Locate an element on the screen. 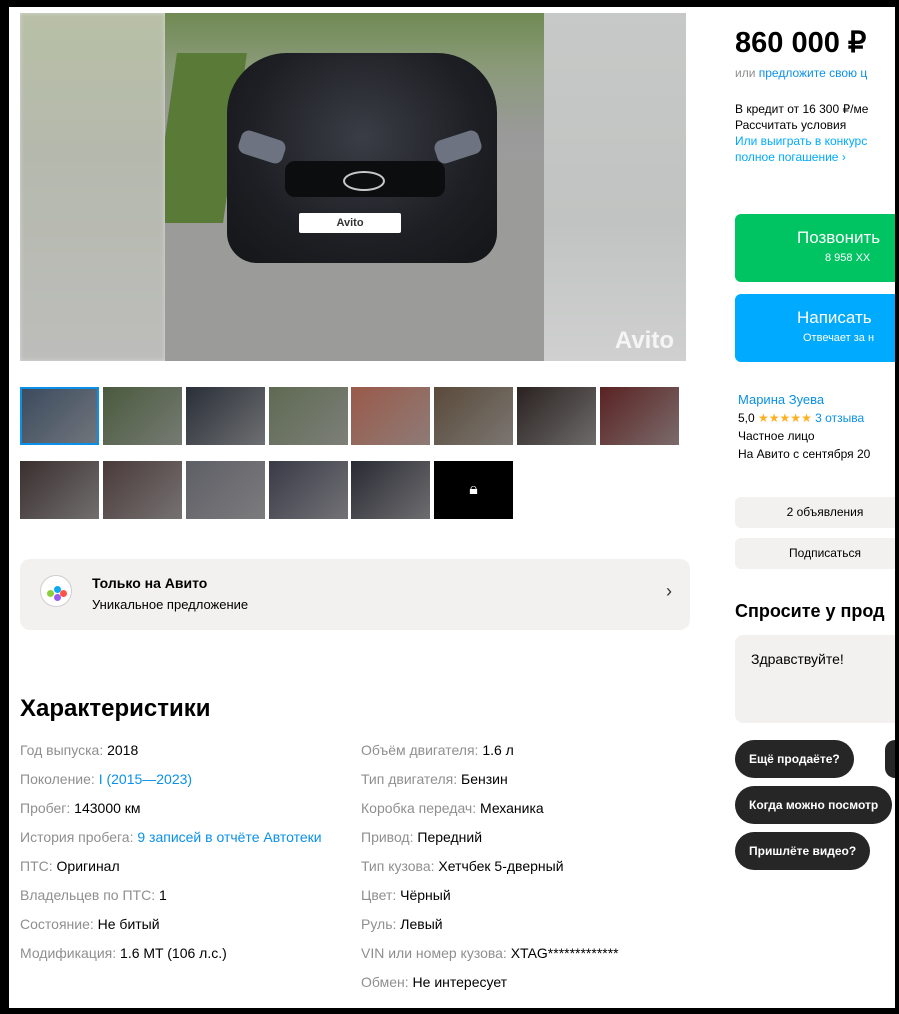 The image size is (899, 1014). car-photo: Avito is located at coordinates (354, 187).